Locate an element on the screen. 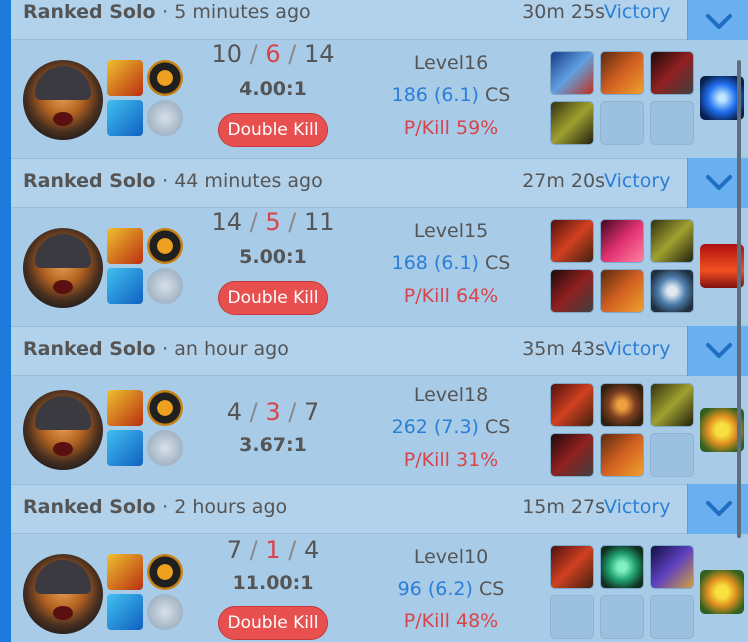 The image size is (748, 642). queue-type: Ranked Solo · 2 hours ago is located at coordinates (155, 507).